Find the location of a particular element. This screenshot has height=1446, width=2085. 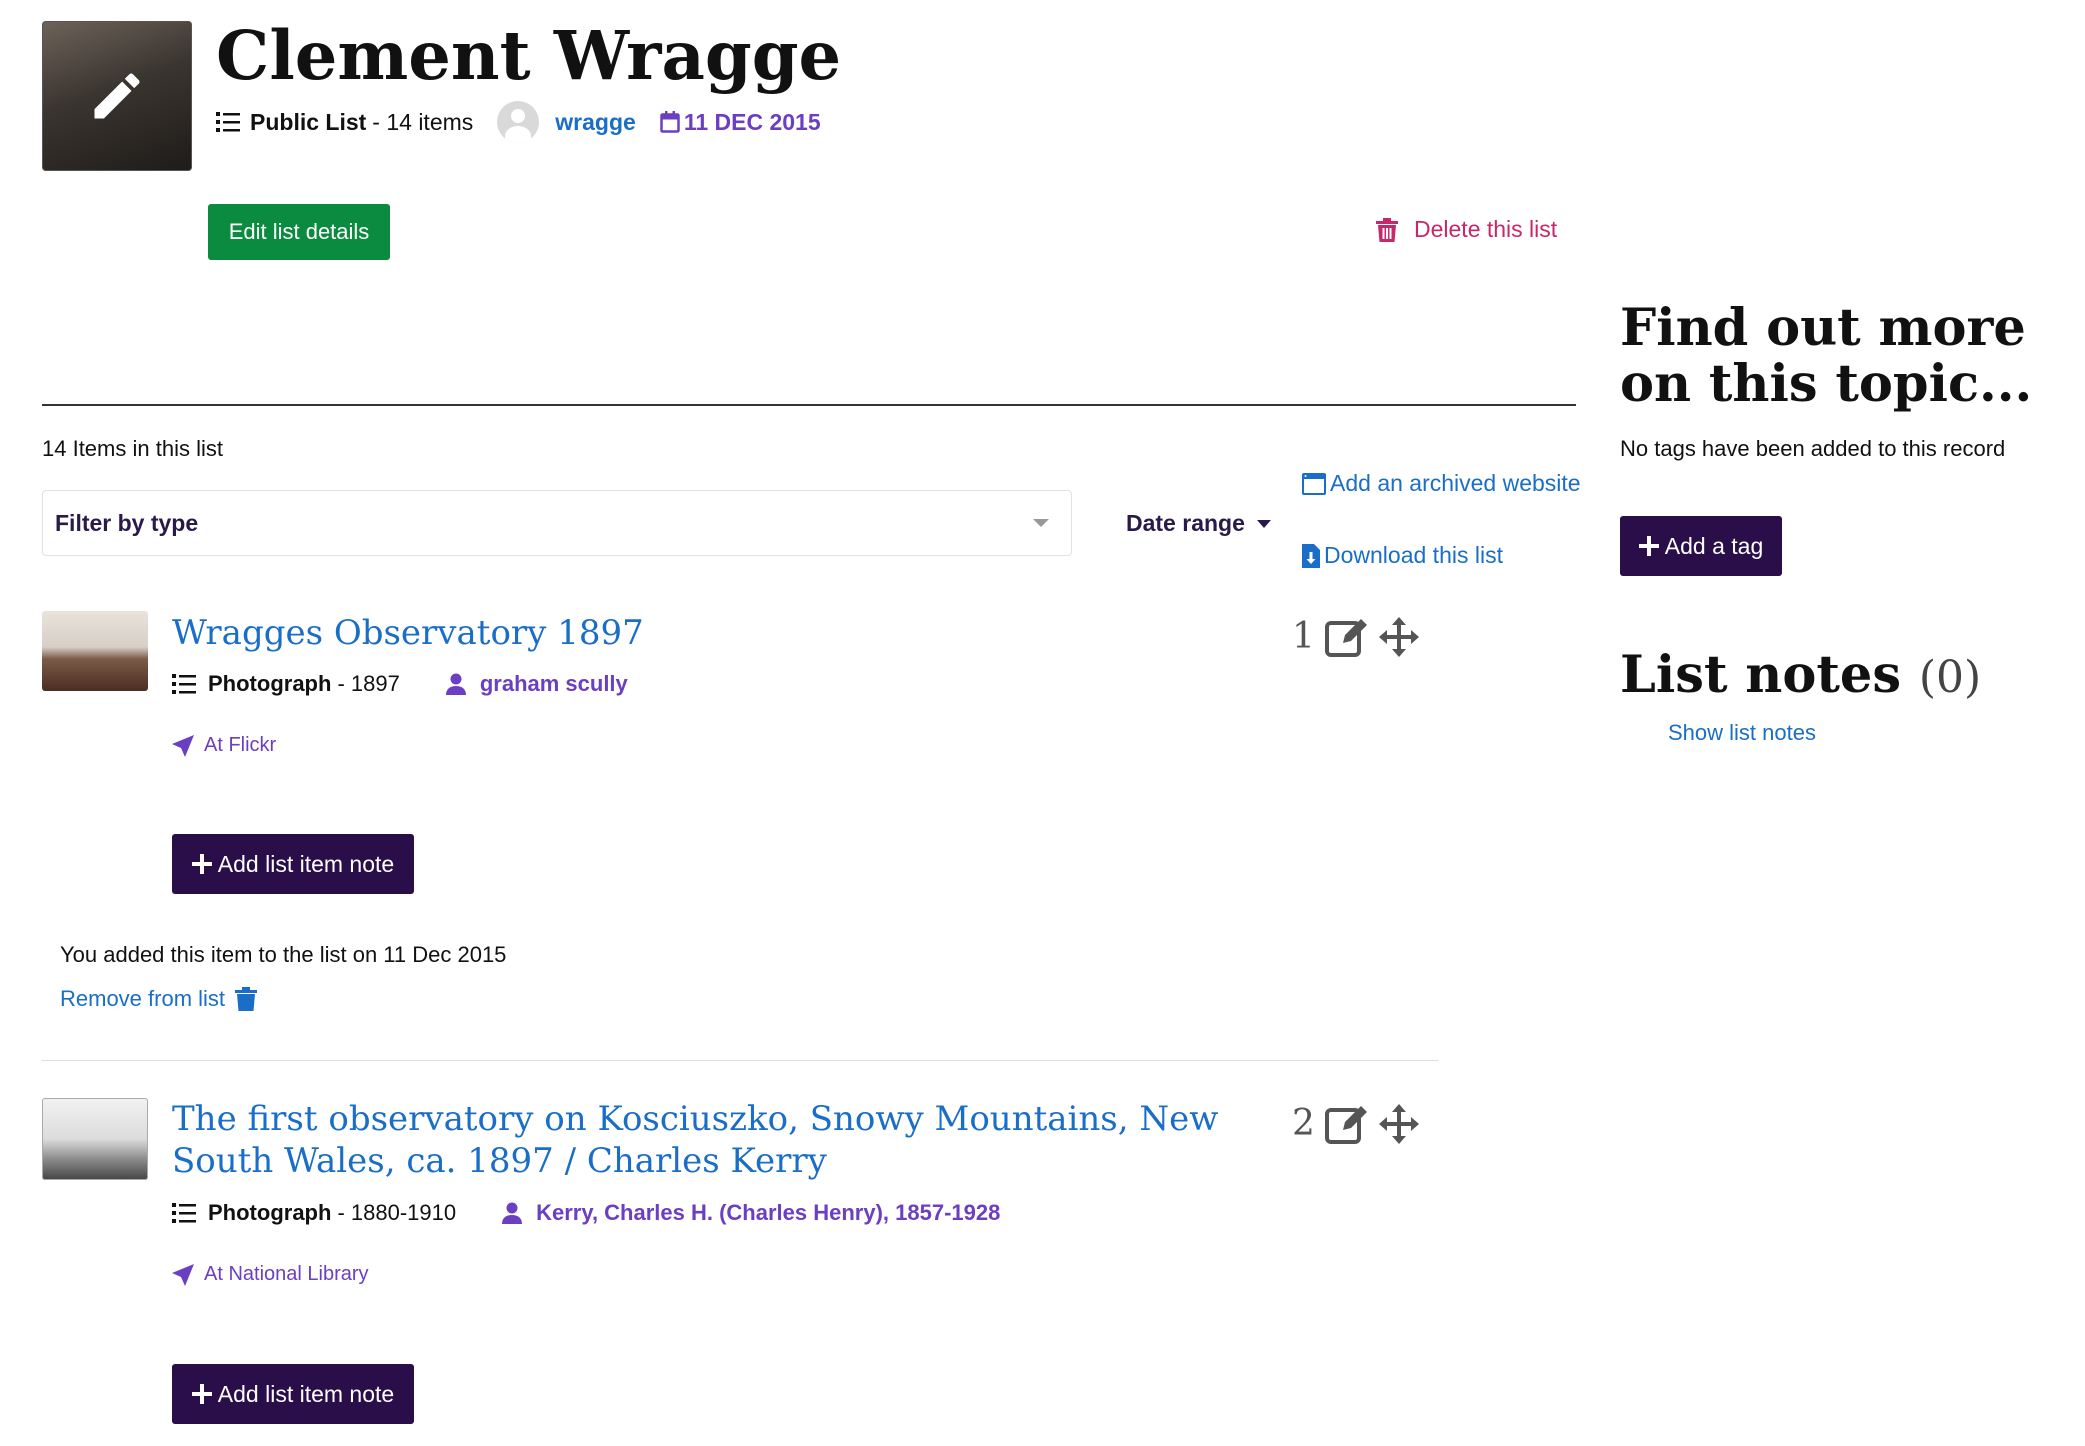

item-source-link: At Flickr is located at coordinates (224, 745).